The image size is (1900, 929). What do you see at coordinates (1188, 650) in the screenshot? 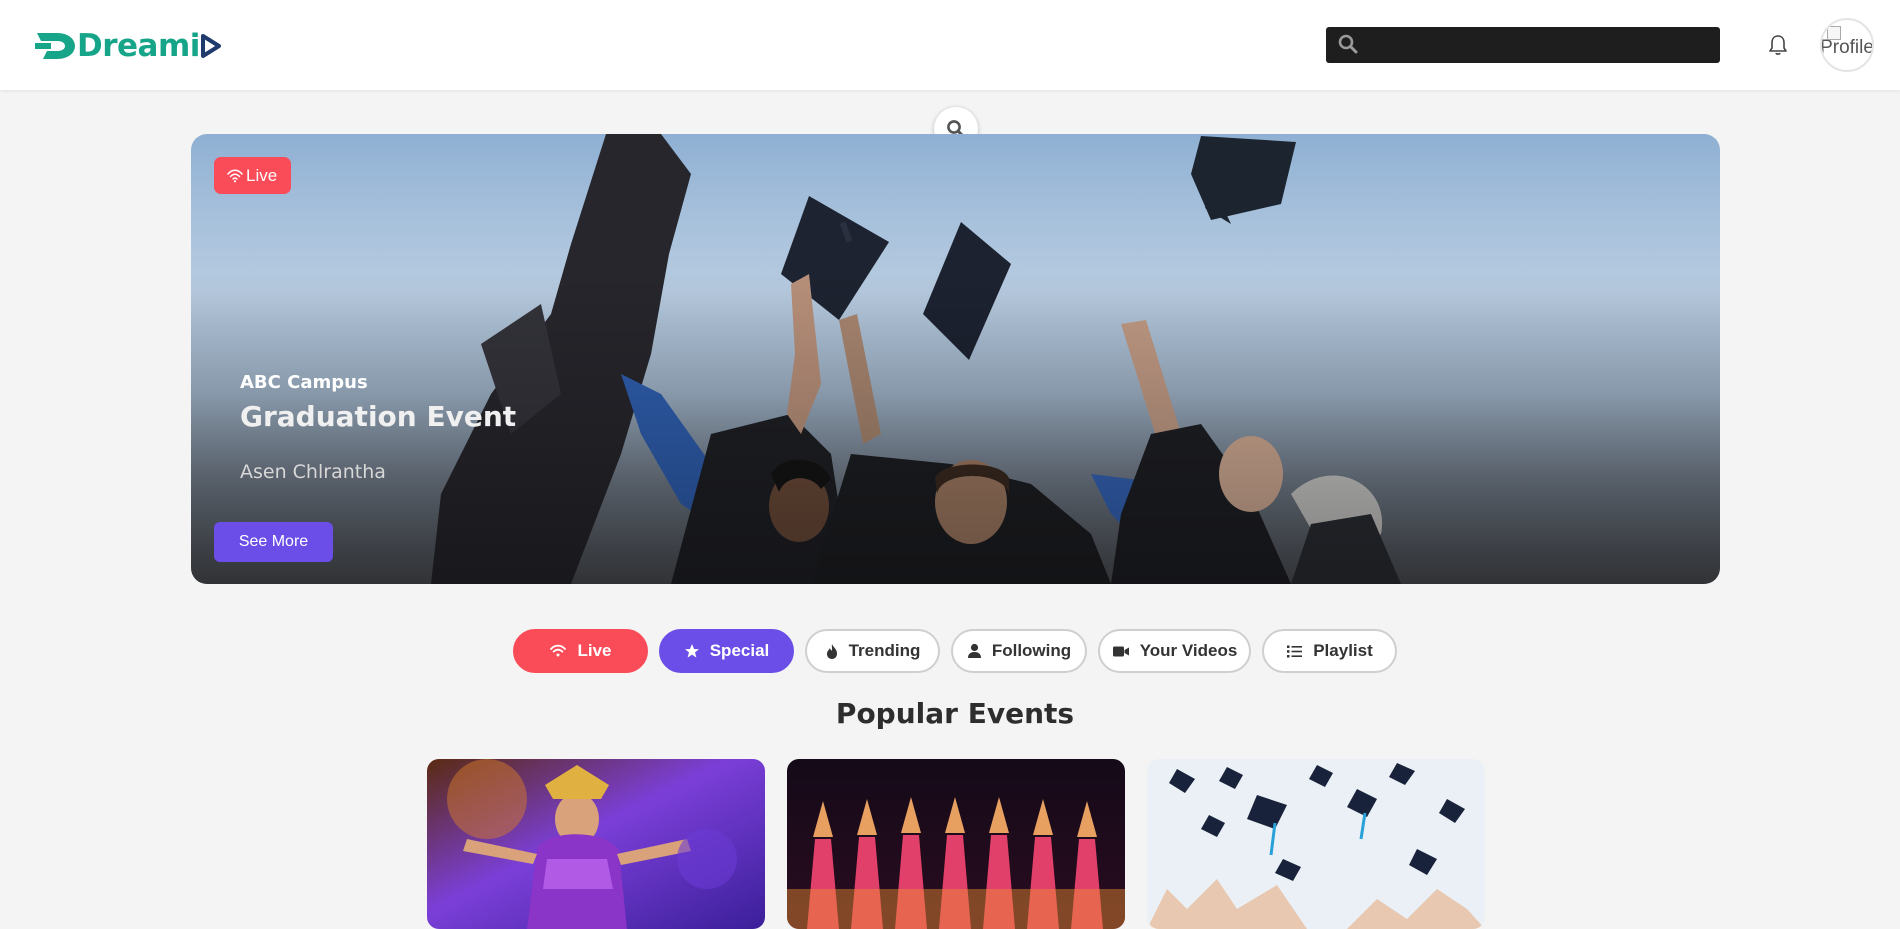
I see `tab-your-videos-label: Your Videos` at bounding box center [1188, 650].